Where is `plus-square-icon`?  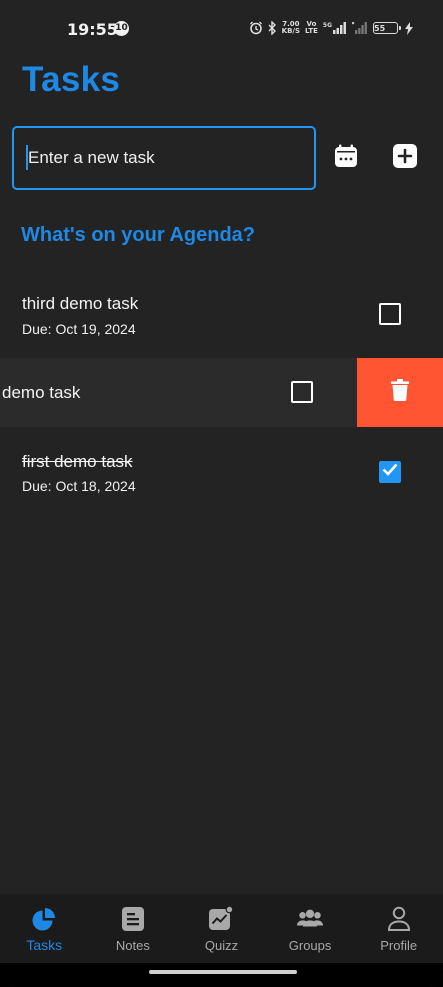 plus-square-icon is located at coordinates (405, 158).